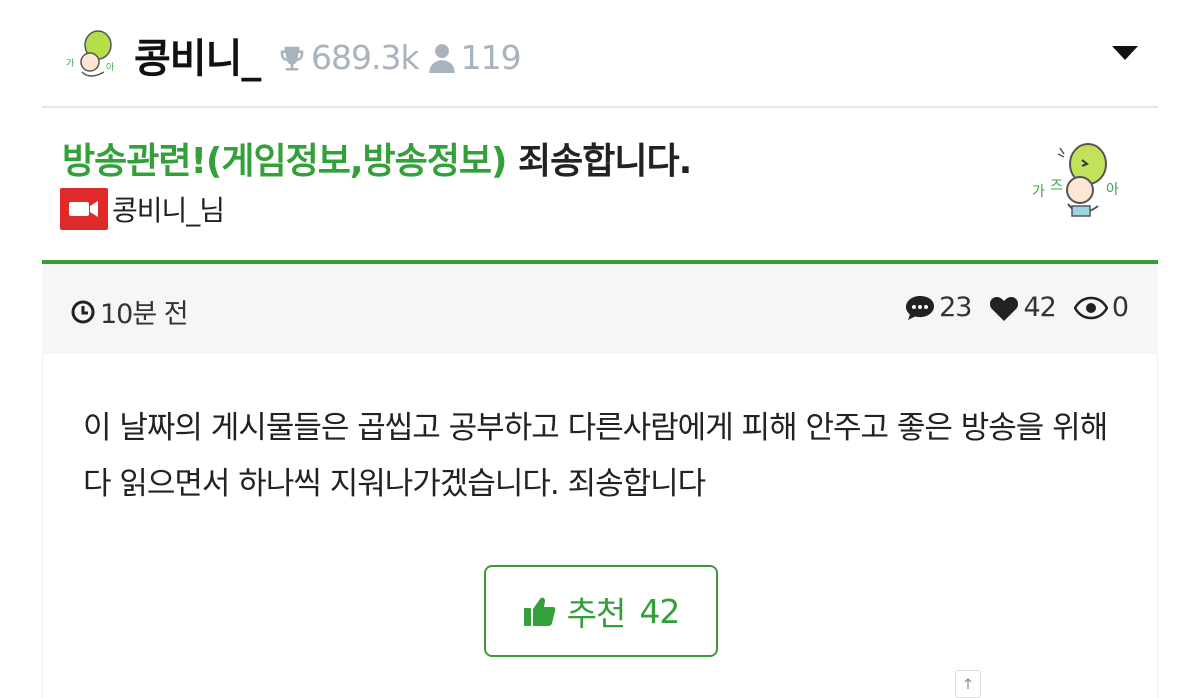  I want to click on scroll-top-button, so click(968, 684).